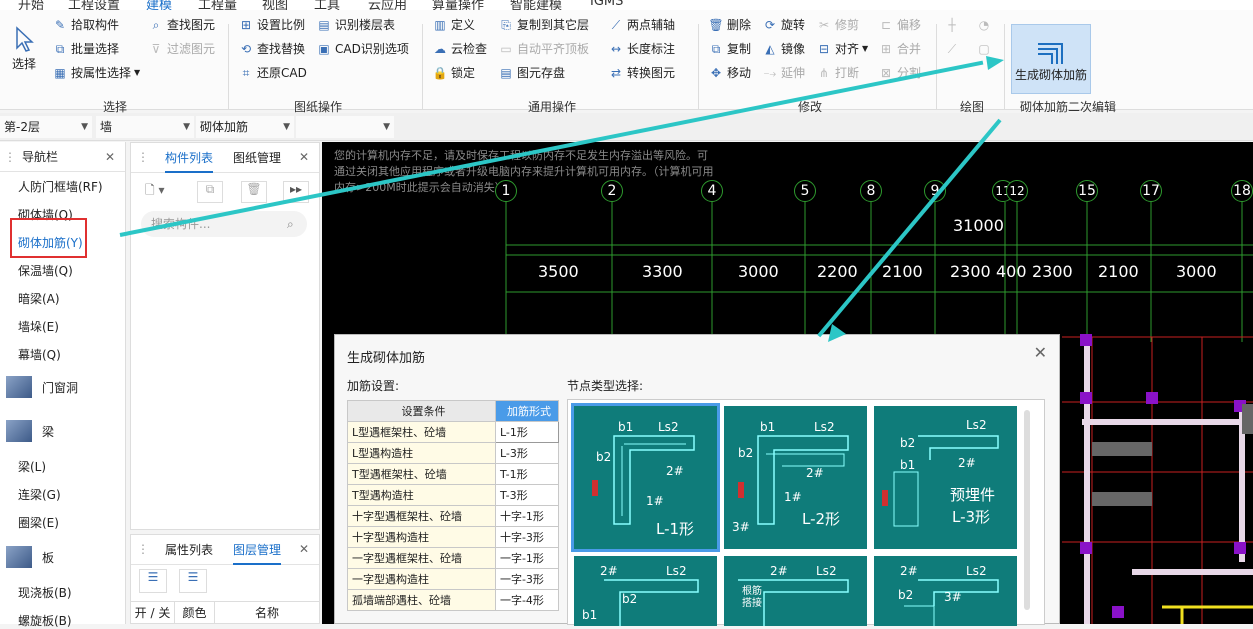  What do you see at coordinates (453, 453) in the screenshot?
I see `table-row: L型遇构造柱 L-3形` at bounding box center [453, 453].